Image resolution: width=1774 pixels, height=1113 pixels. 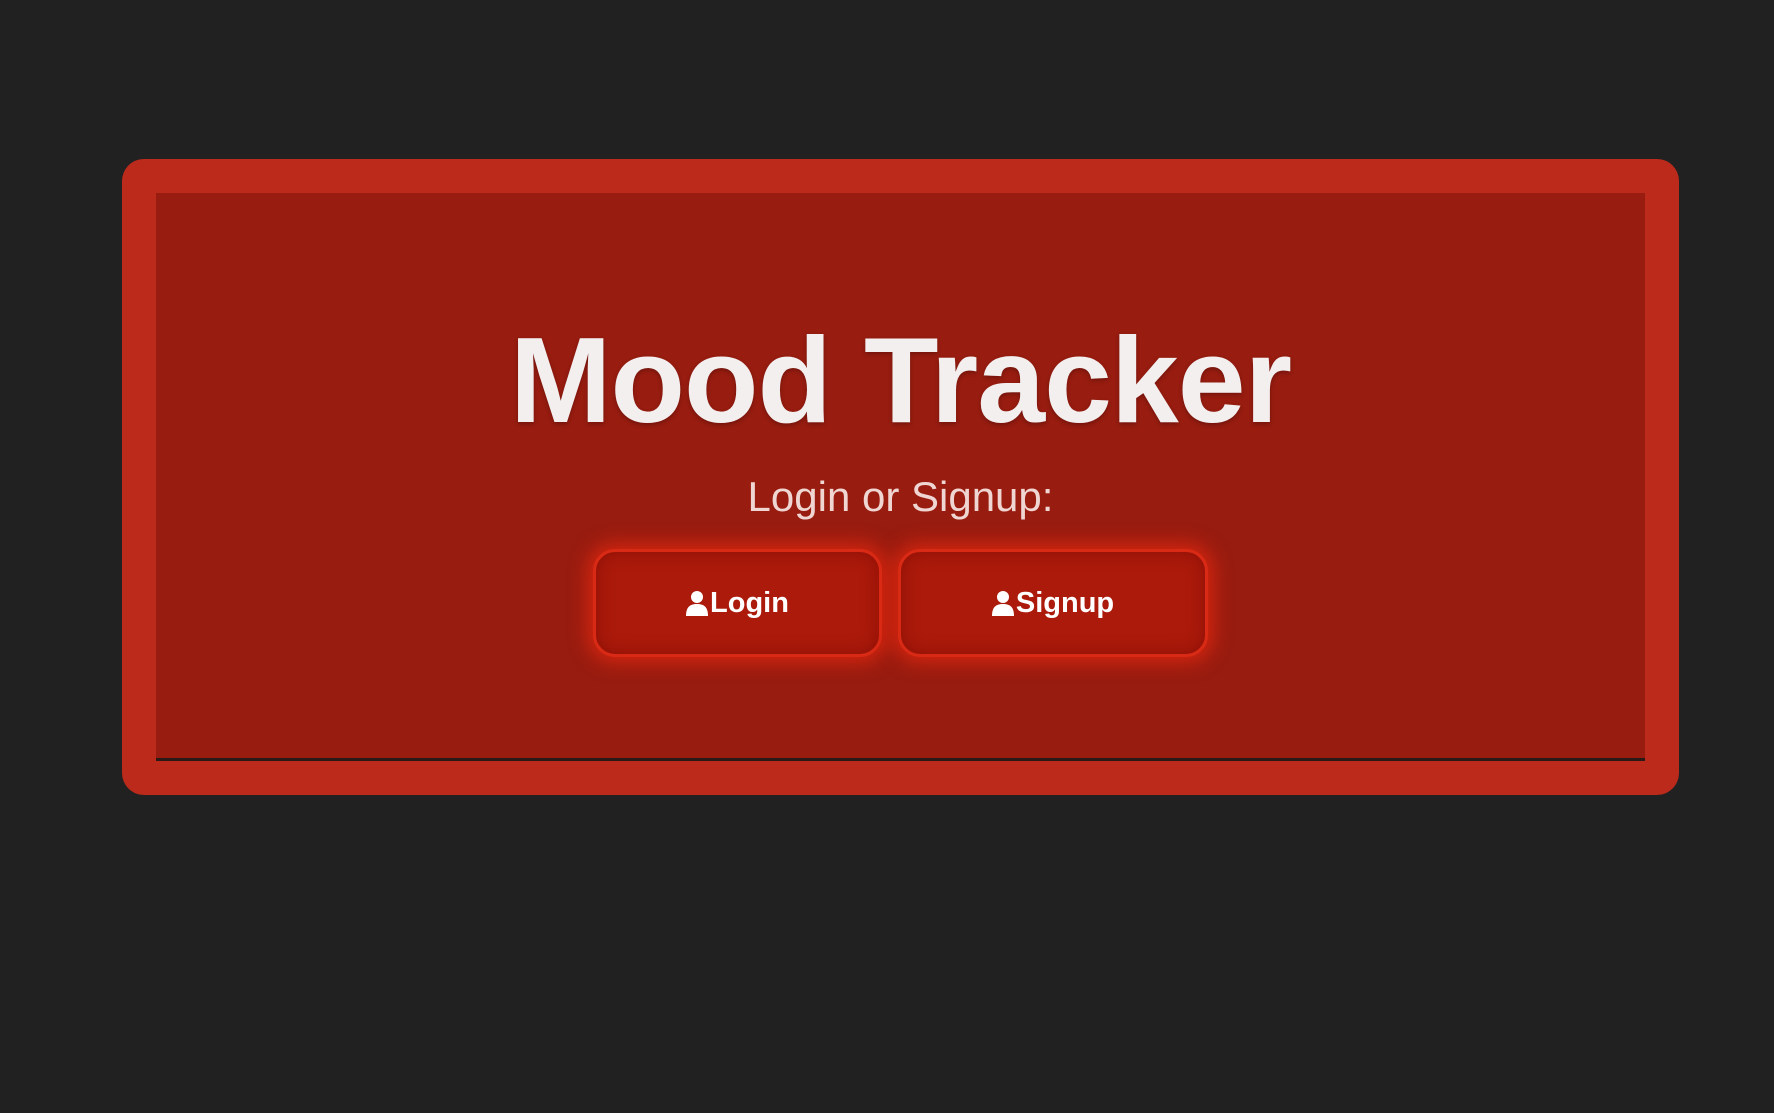 What do you see at coordinates (900, 496) in the screenshot?
I see `page-subtitle: Login or Signup:` at bounding box center [900, 496].